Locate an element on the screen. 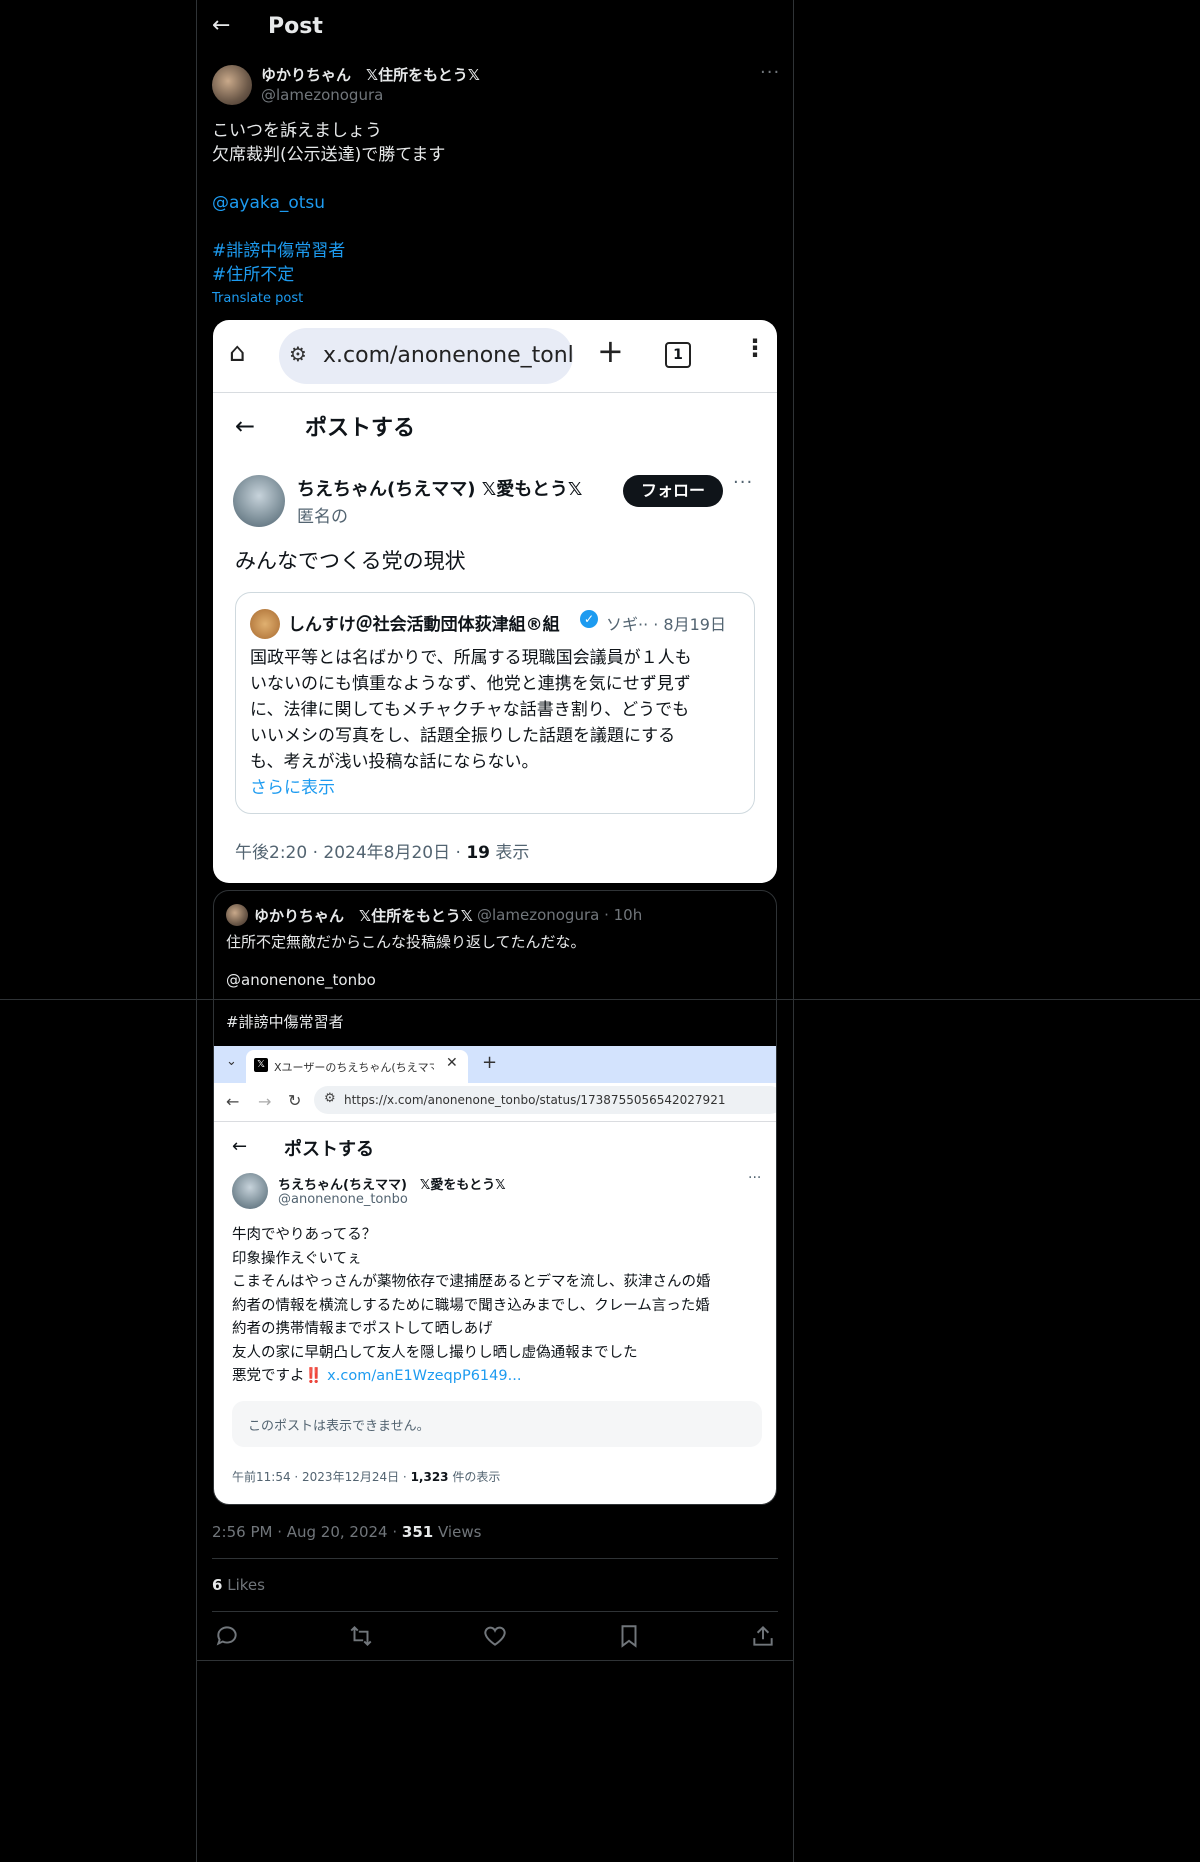 This screenshot has width=1200, height=1862. share-icon is located at coordinates (763, 1636).